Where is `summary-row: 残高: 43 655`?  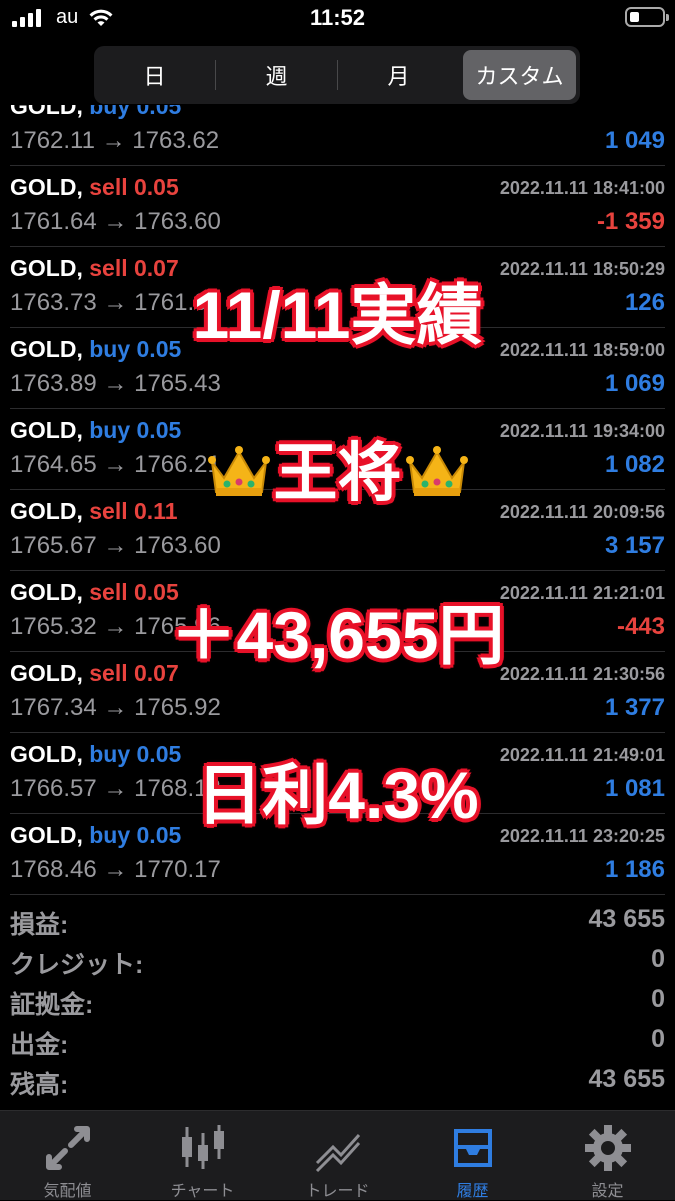
summary-row: 残高: 43 655 is located at coordinates (337, 1085).